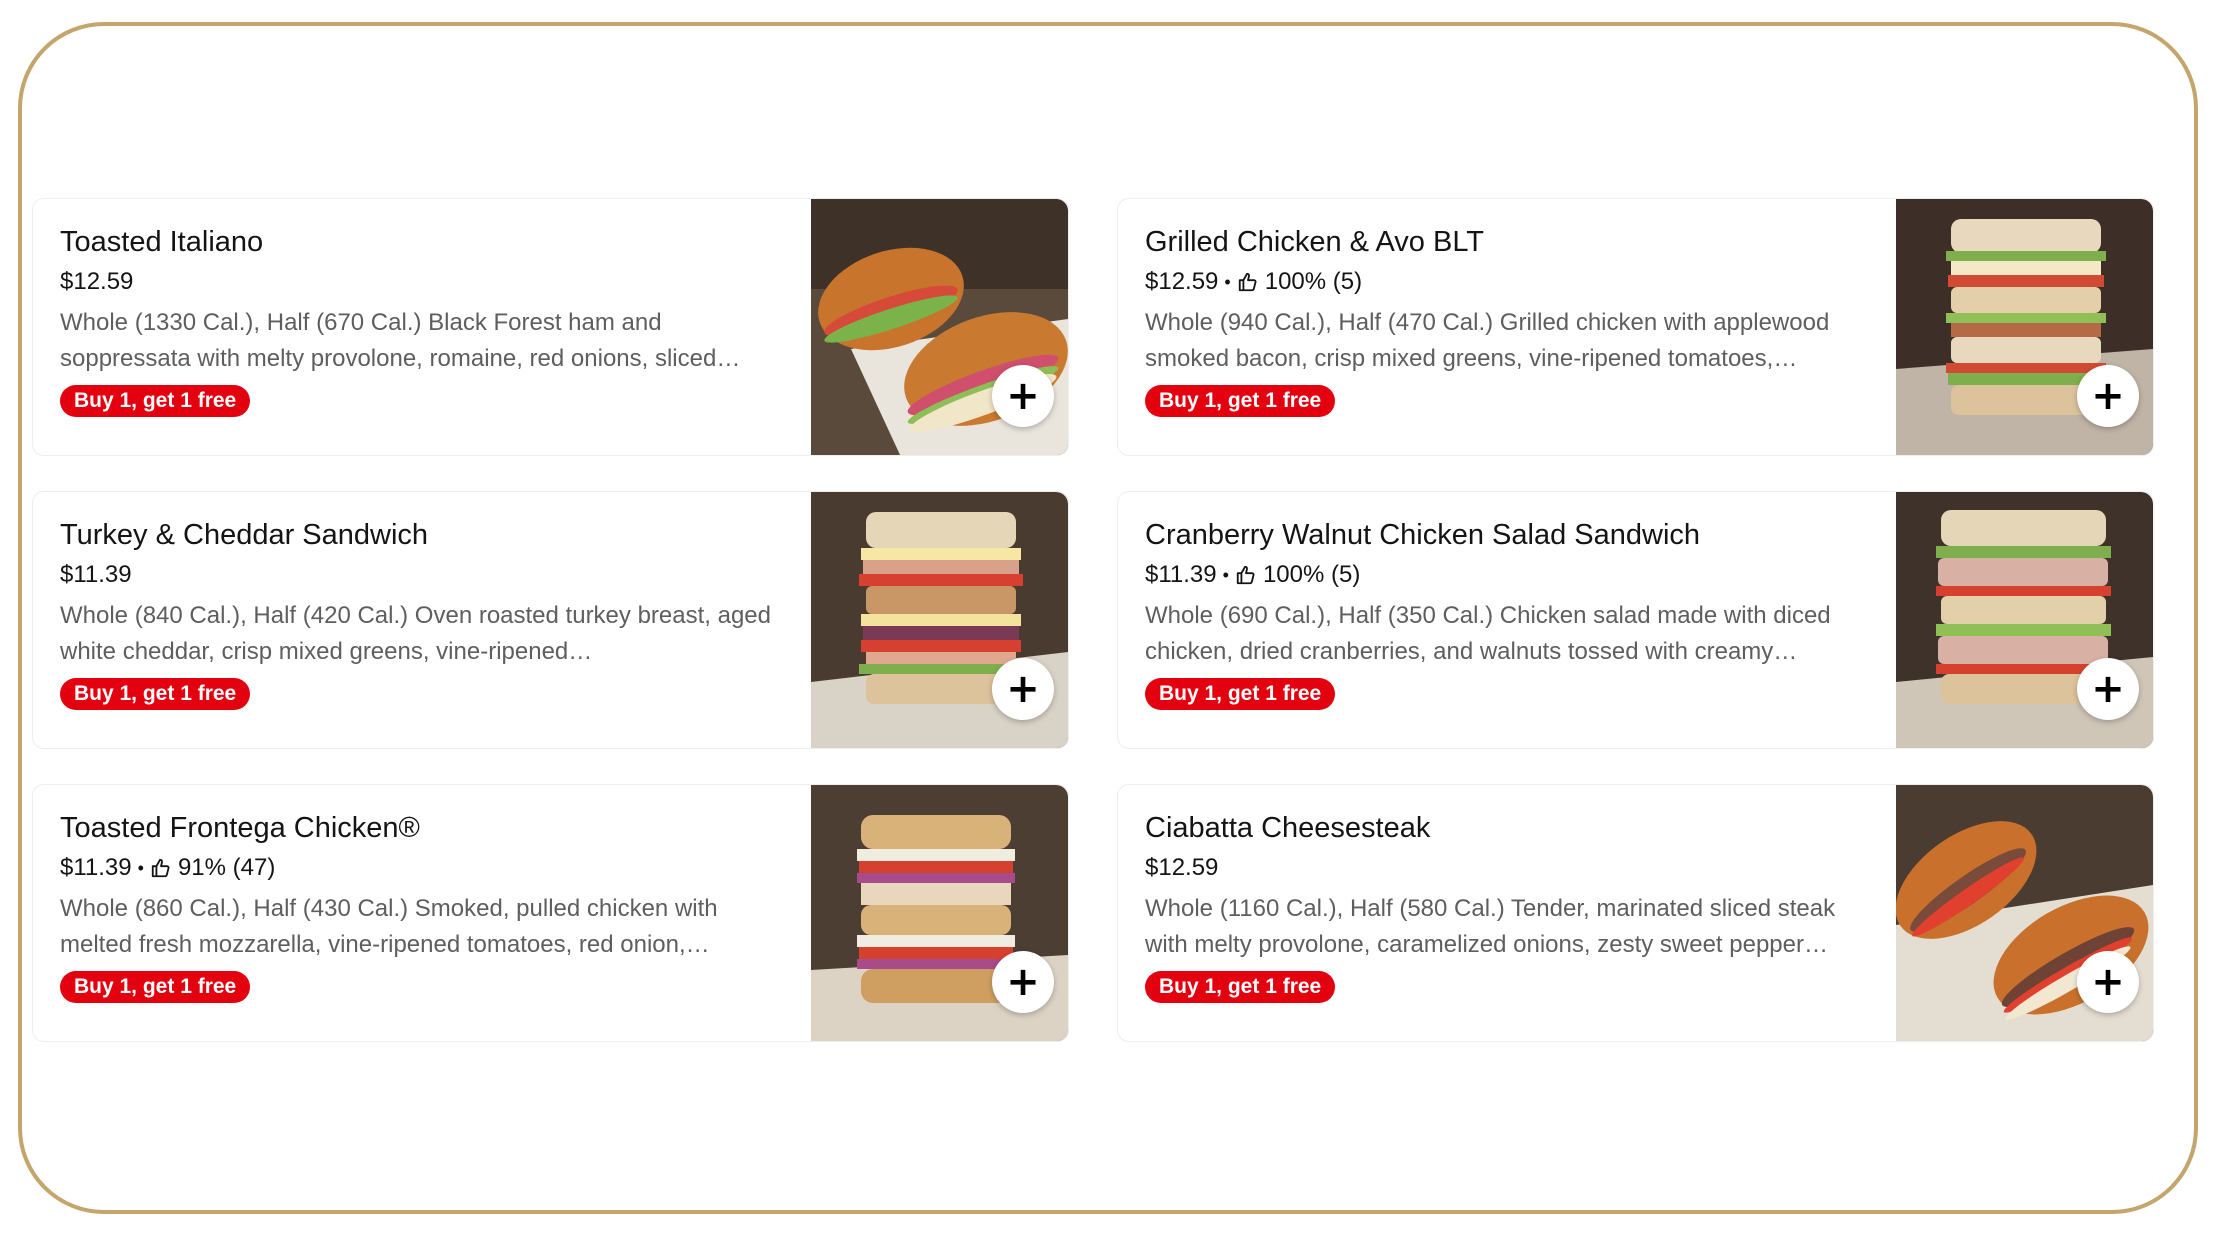 The image size is (2223, 1240). I want to click on menu-item-name: Toasted Frontega Chicken®, so click(240, 828).